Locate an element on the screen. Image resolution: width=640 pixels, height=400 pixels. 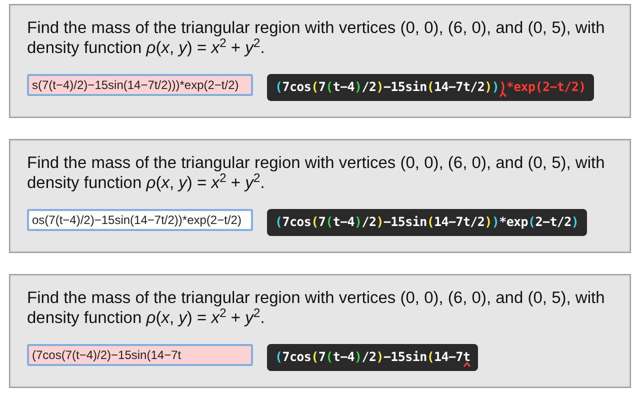
answer-field: os(7(t−4)/2)−15sin(14−7t/2))*exp(2−t/2) is located at coordinates (140, 220).